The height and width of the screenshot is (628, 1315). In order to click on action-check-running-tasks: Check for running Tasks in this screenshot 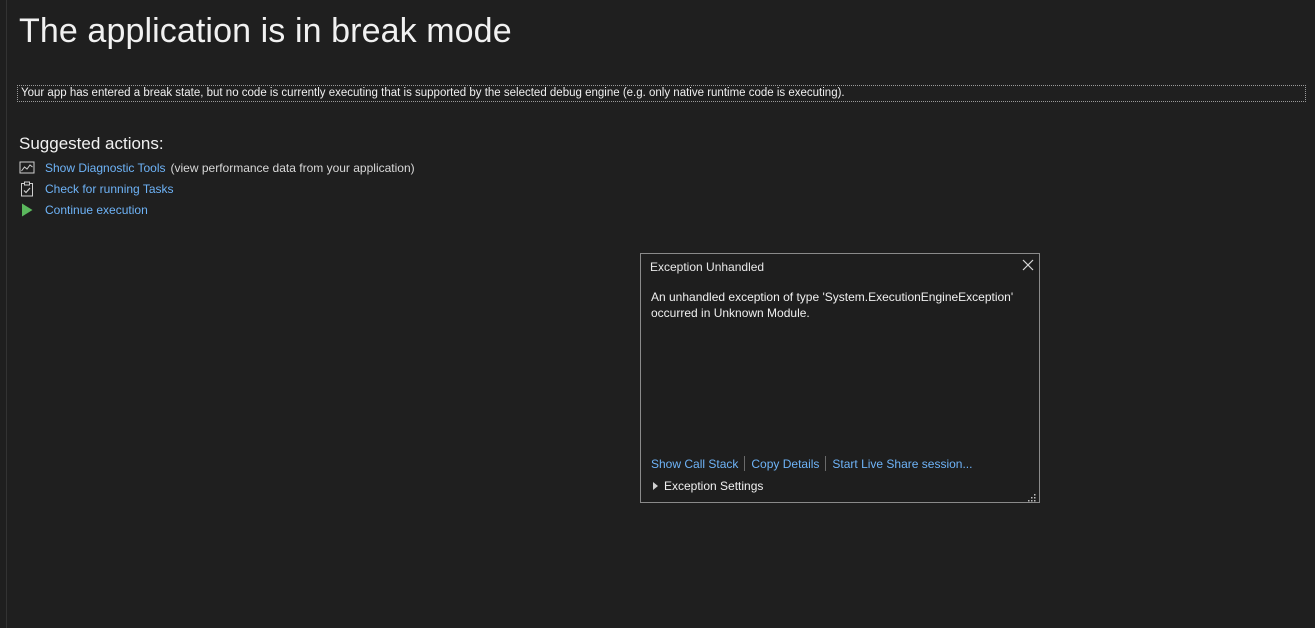, I will do `click(96, 189)`.